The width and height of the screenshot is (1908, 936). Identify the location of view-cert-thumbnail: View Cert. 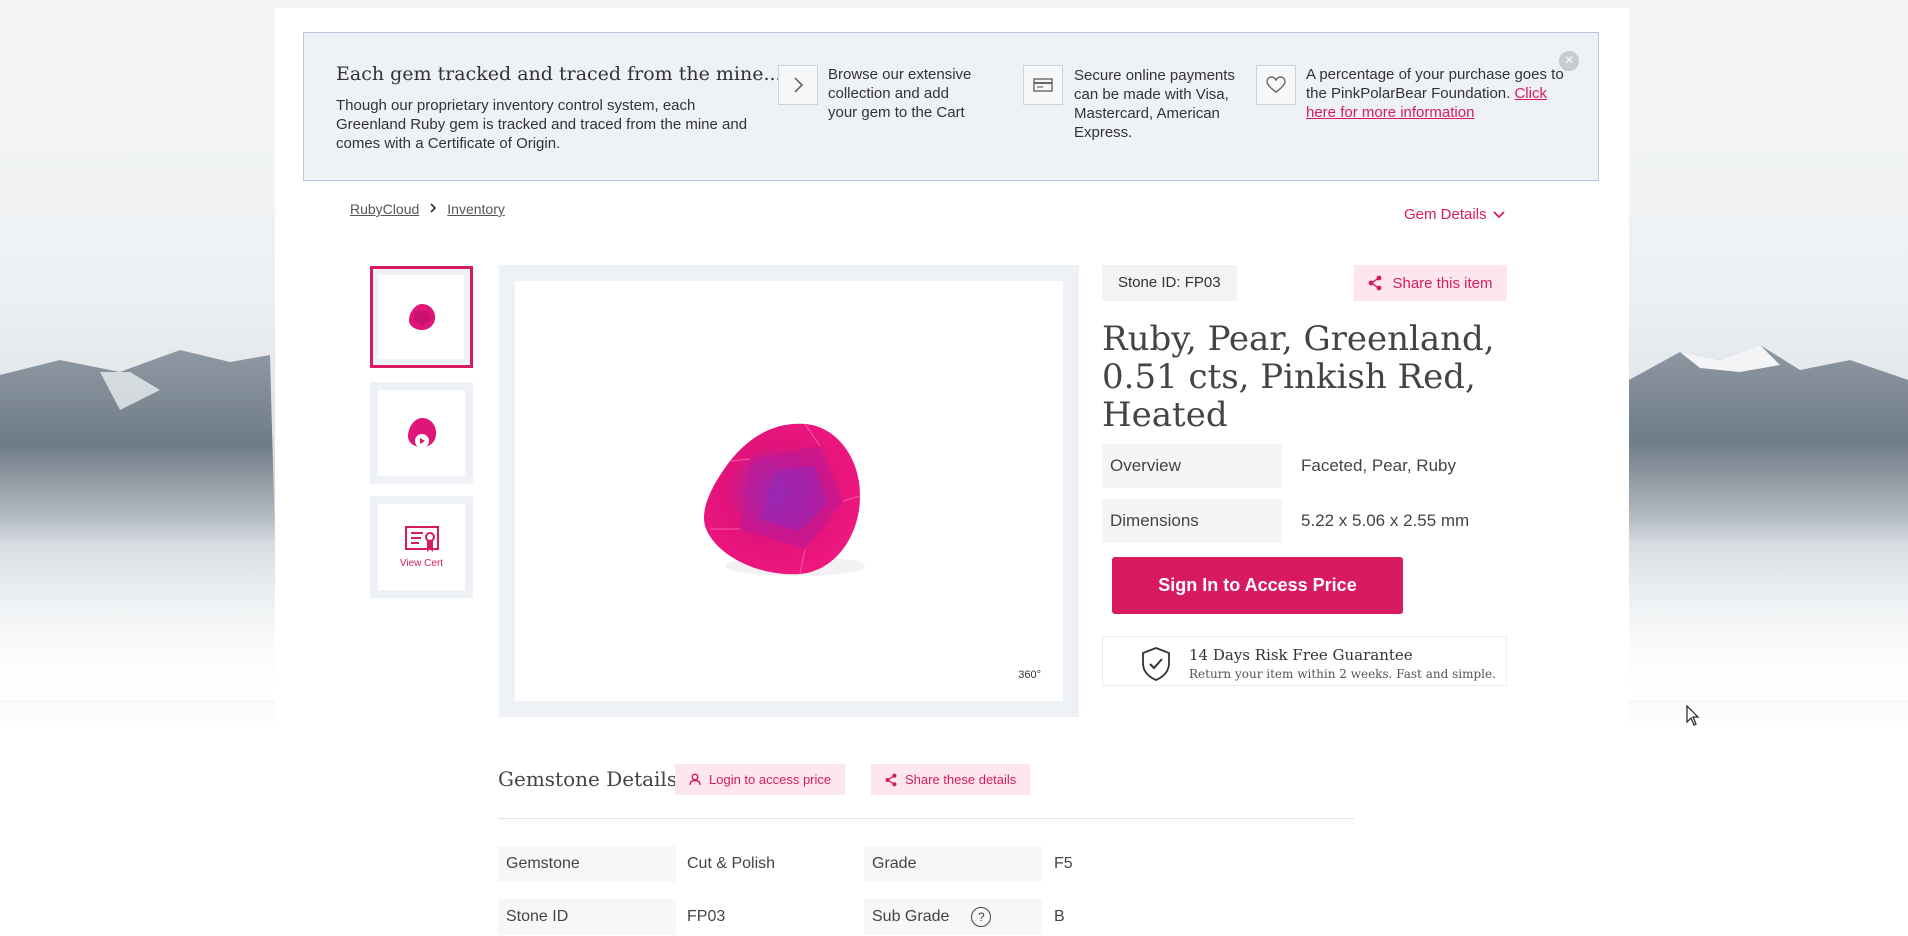
(421, 547).